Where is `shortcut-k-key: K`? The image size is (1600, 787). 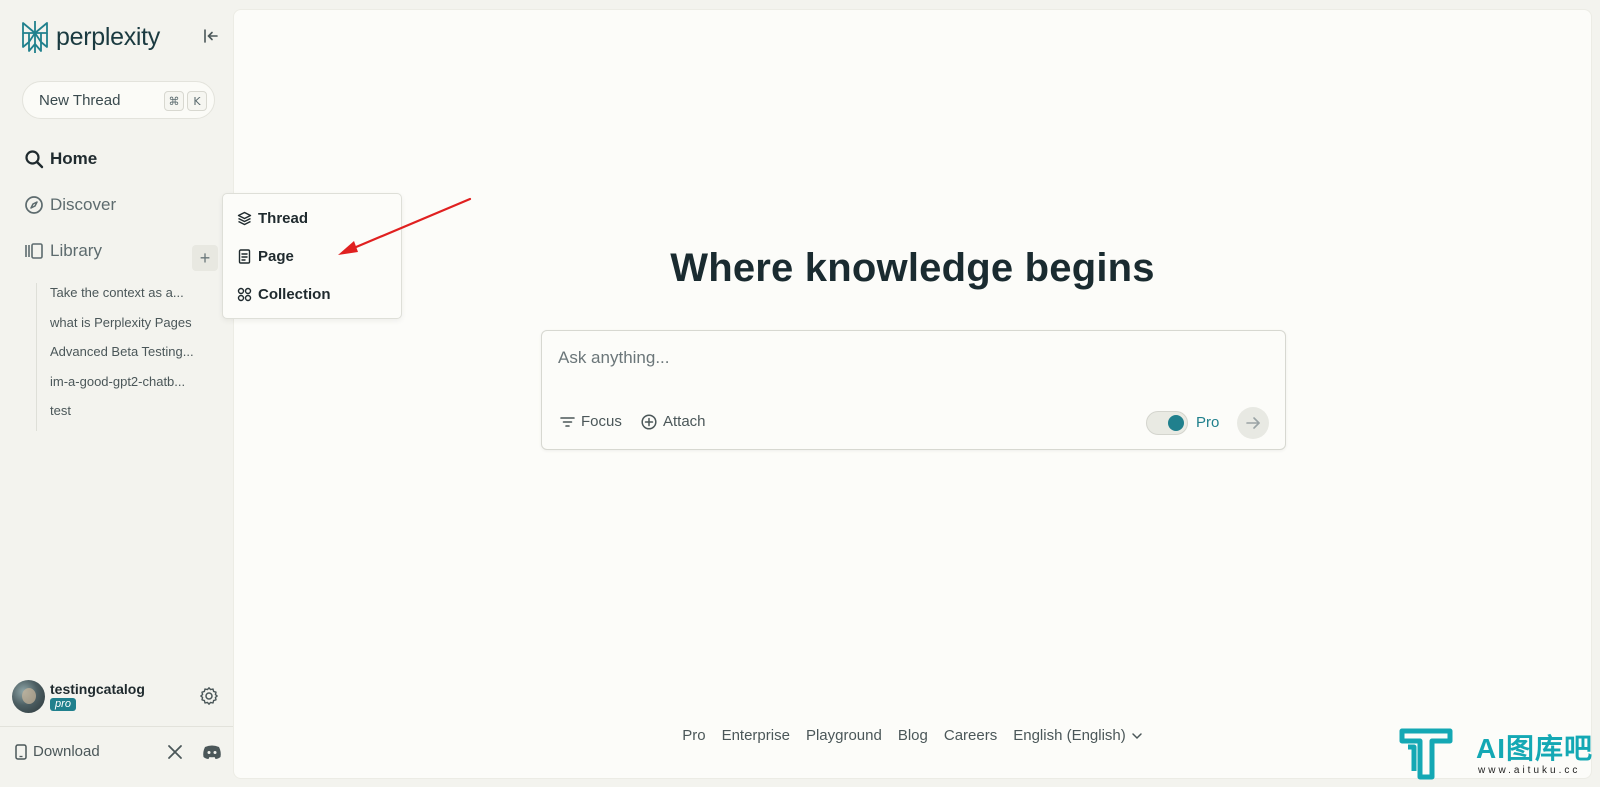 shortcut-k-key: K is located at coordinates (197, 101).